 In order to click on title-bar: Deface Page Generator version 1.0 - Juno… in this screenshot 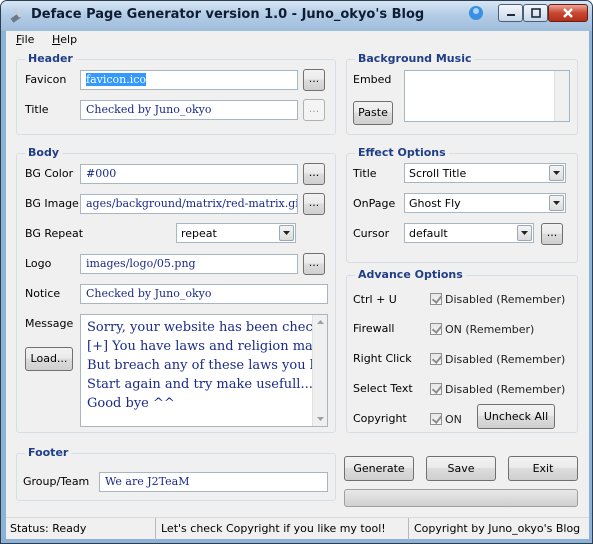, I will do `click(296, 16)`.